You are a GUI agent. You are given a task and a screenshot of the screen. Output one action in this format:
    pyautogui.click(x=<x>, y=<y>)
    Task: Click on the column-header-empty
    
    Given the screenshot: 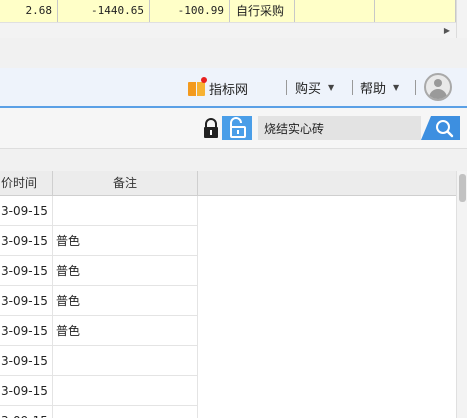 What is the action you would take?
    pyautogui.click(x=327, y=183)
    